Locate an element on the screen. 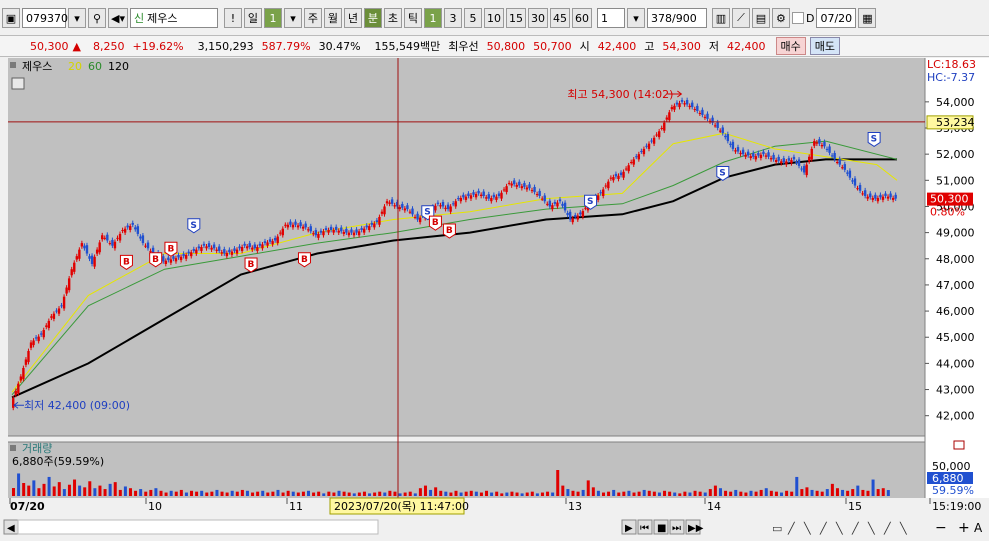 The width and height of the screenshot is (989, 541). zoom-in-icon: + is located at coordinates (964, 528).